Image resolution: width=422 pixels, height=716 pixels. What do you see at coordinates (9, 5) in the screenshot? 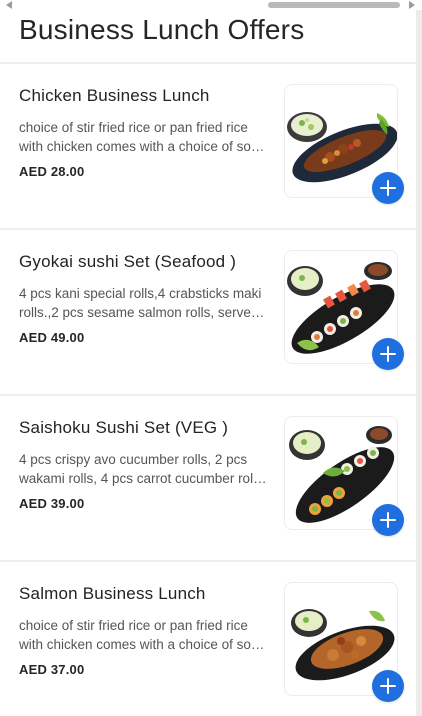
I see `scroll-left-arrow-icon` at bounding box center [9, 5].